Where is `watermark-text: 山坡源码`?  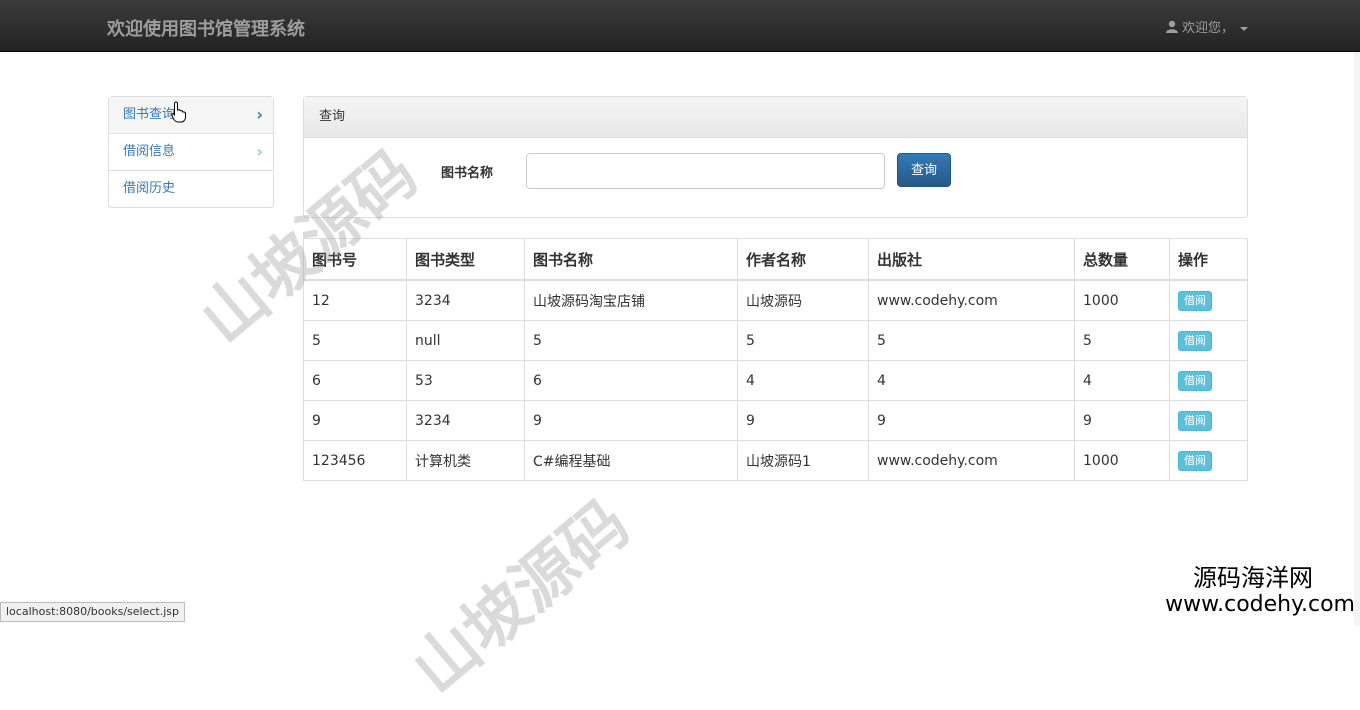 watermark-text: 山坡源码 is located at coordinates (521, 597).